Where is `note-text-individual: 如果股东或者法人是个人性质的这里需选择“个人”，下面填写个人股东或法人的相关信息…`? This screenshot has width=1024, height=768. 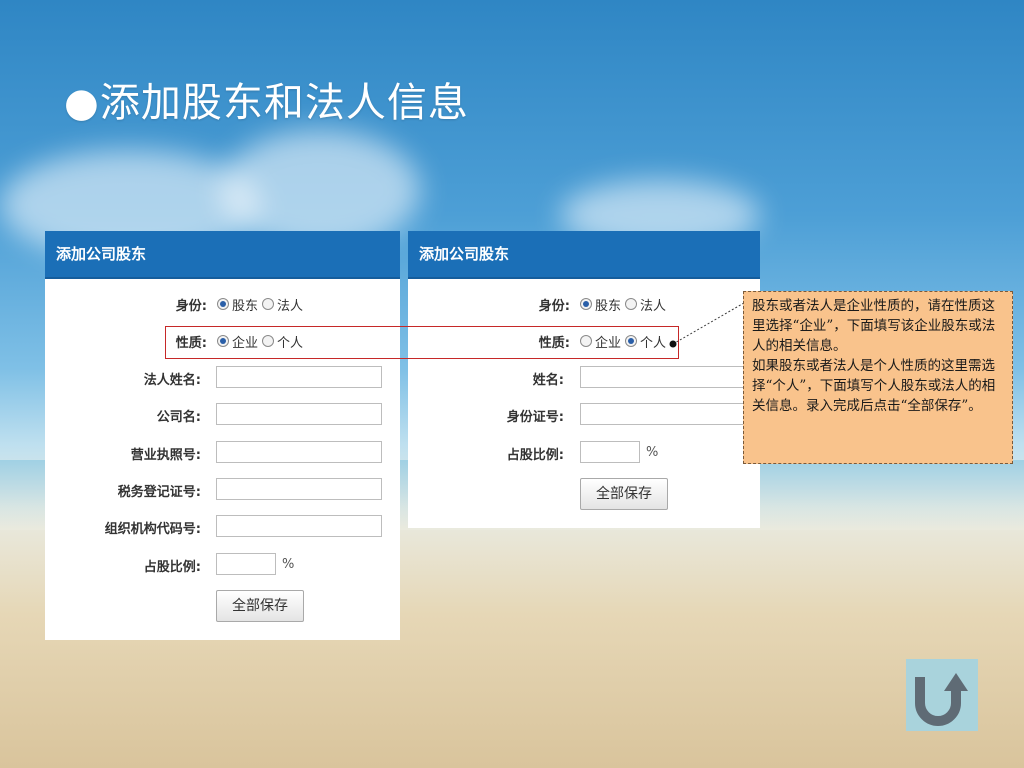 note-text-individual: 如果股东或者法人是个人性质的这里需选择“个人”，下面填写个人股东或法人的相关信息… is located at coordinates (874, 386).